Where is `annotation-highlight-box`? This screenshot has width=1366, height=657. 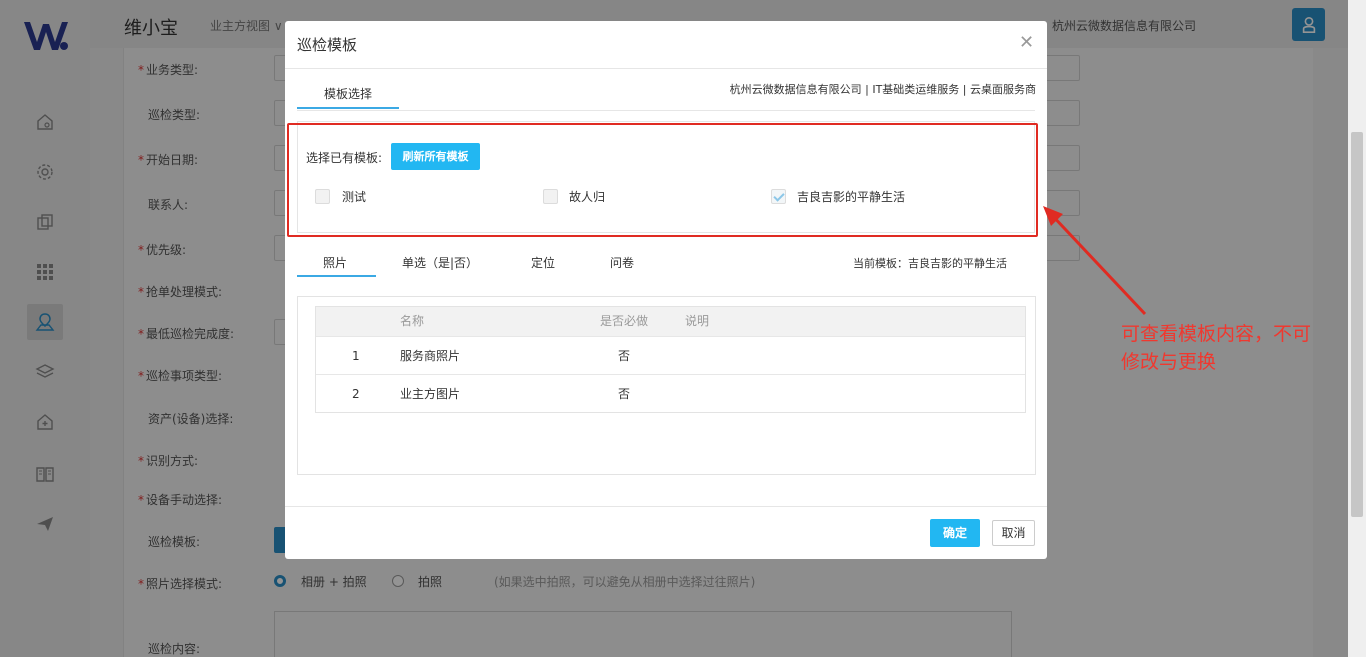
annotation-highlight-box is located at coordinates (662, 180).